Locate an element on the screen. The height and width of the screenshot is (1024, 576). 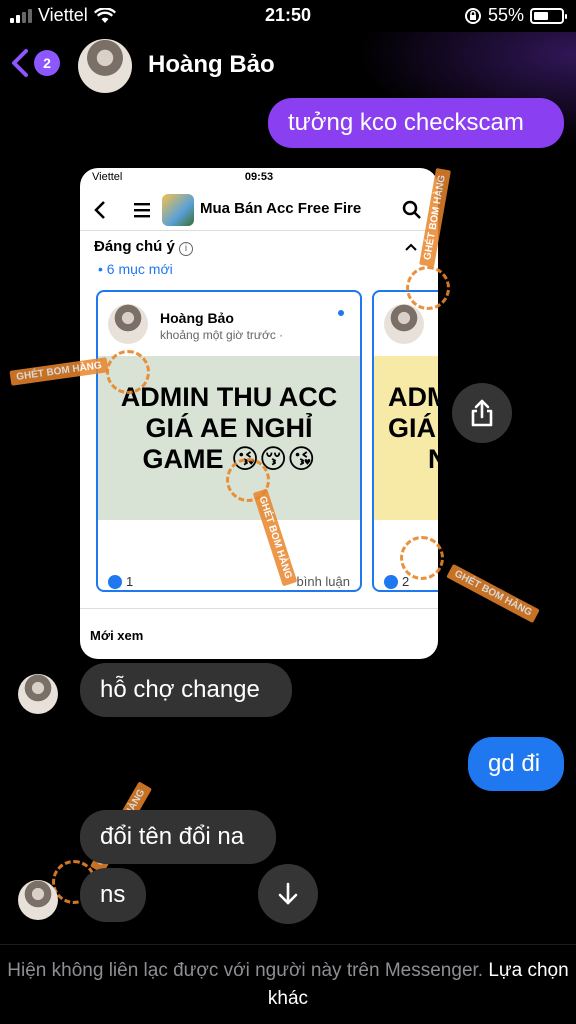
post-banner: ADMIN THU ACC GIÁ AE NGHỈ GAME 😘😚😘 is located at coordinates (229, 438).